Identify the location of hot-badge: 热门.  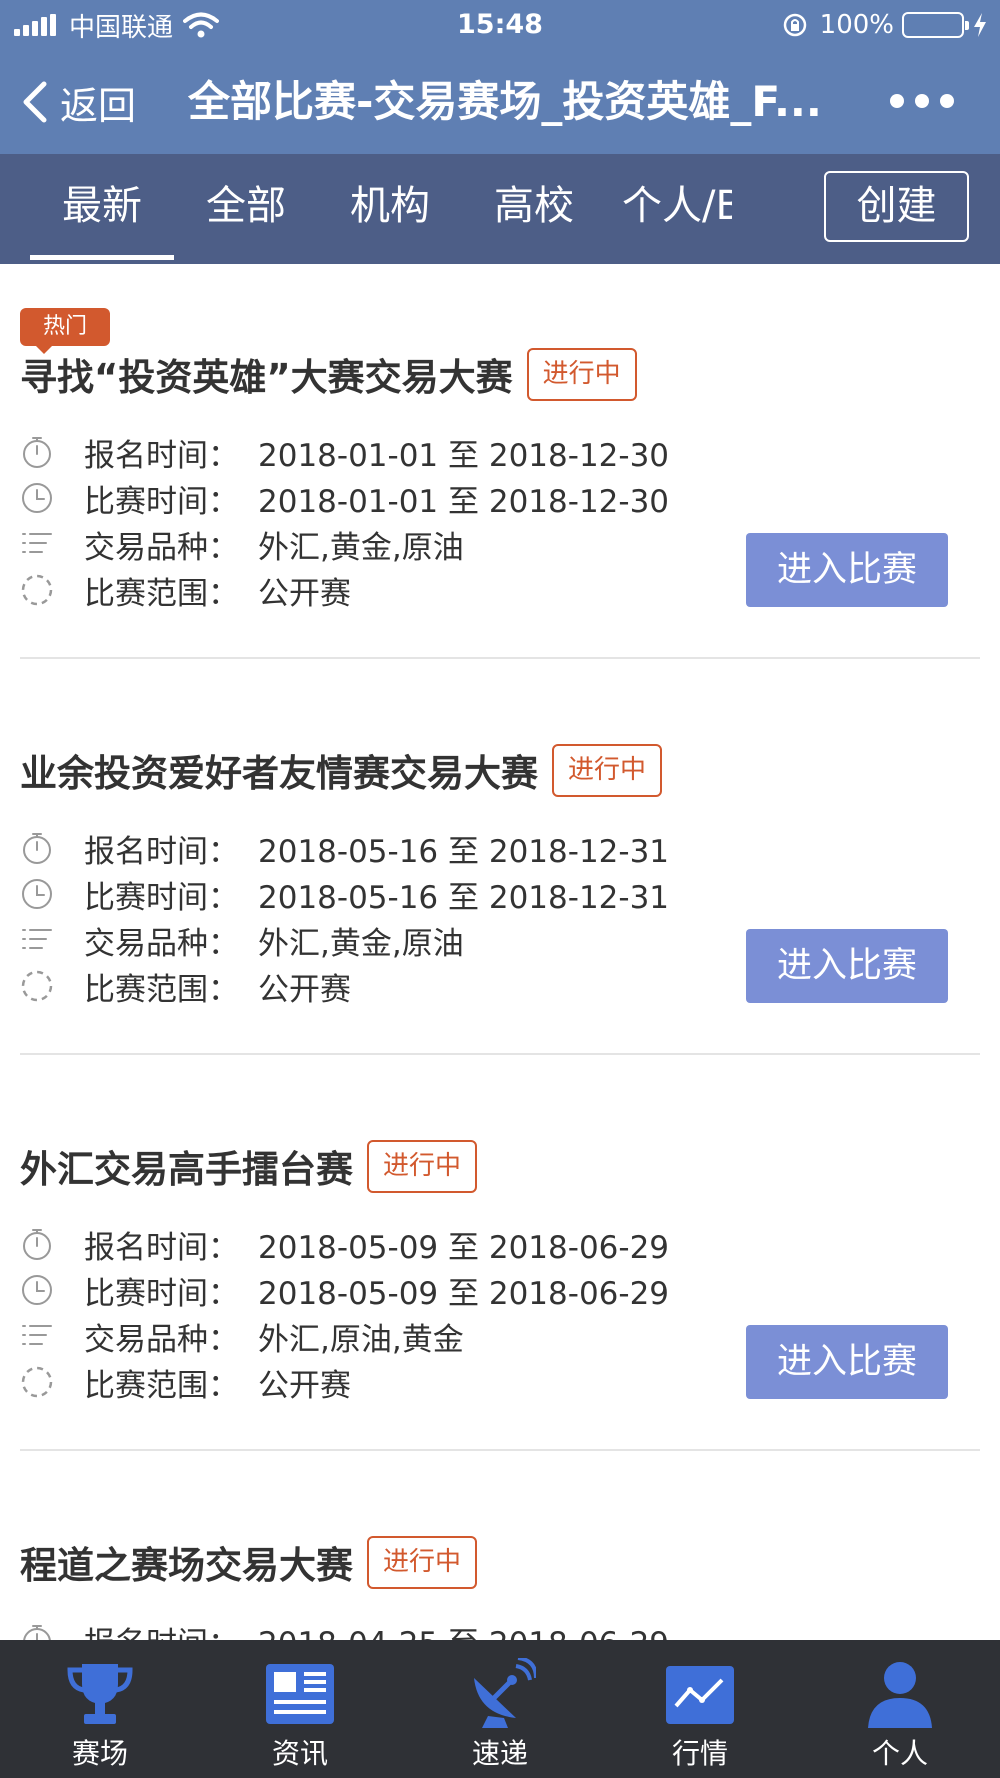
(65, 331).